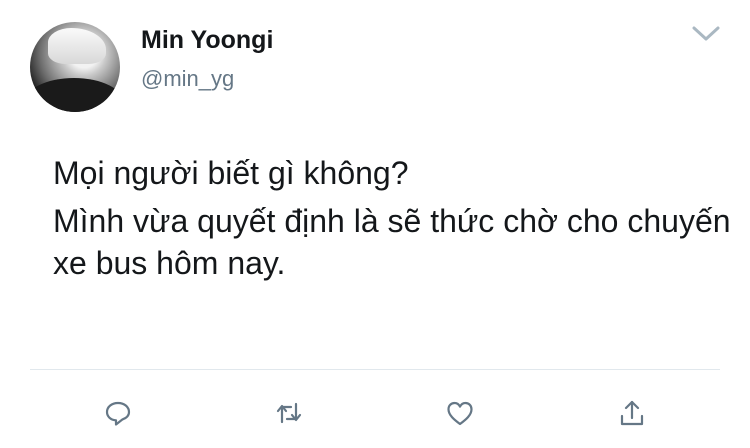  What do you see at coordinates (375, 369) in the screenshot?
I see `divider` at bounding box center [375, 369].